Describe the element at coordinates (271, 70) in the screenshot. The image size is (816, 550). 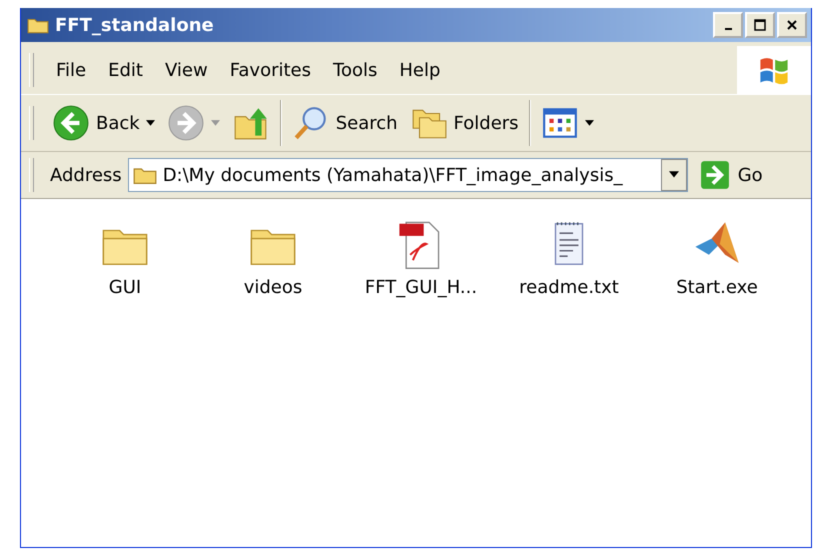
I see `menu-item: Favorites` at that location.